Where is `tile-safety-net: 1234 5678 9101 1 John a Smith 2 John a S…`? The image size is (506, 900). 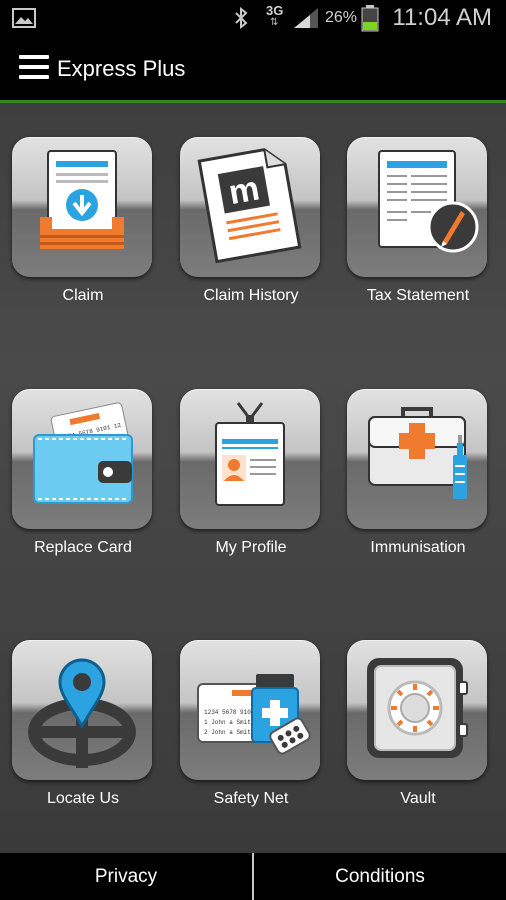 tile-safety-net: 1234 5678 9101 1 John a Smith 2 John a S… is located at coordinates (244, 706).